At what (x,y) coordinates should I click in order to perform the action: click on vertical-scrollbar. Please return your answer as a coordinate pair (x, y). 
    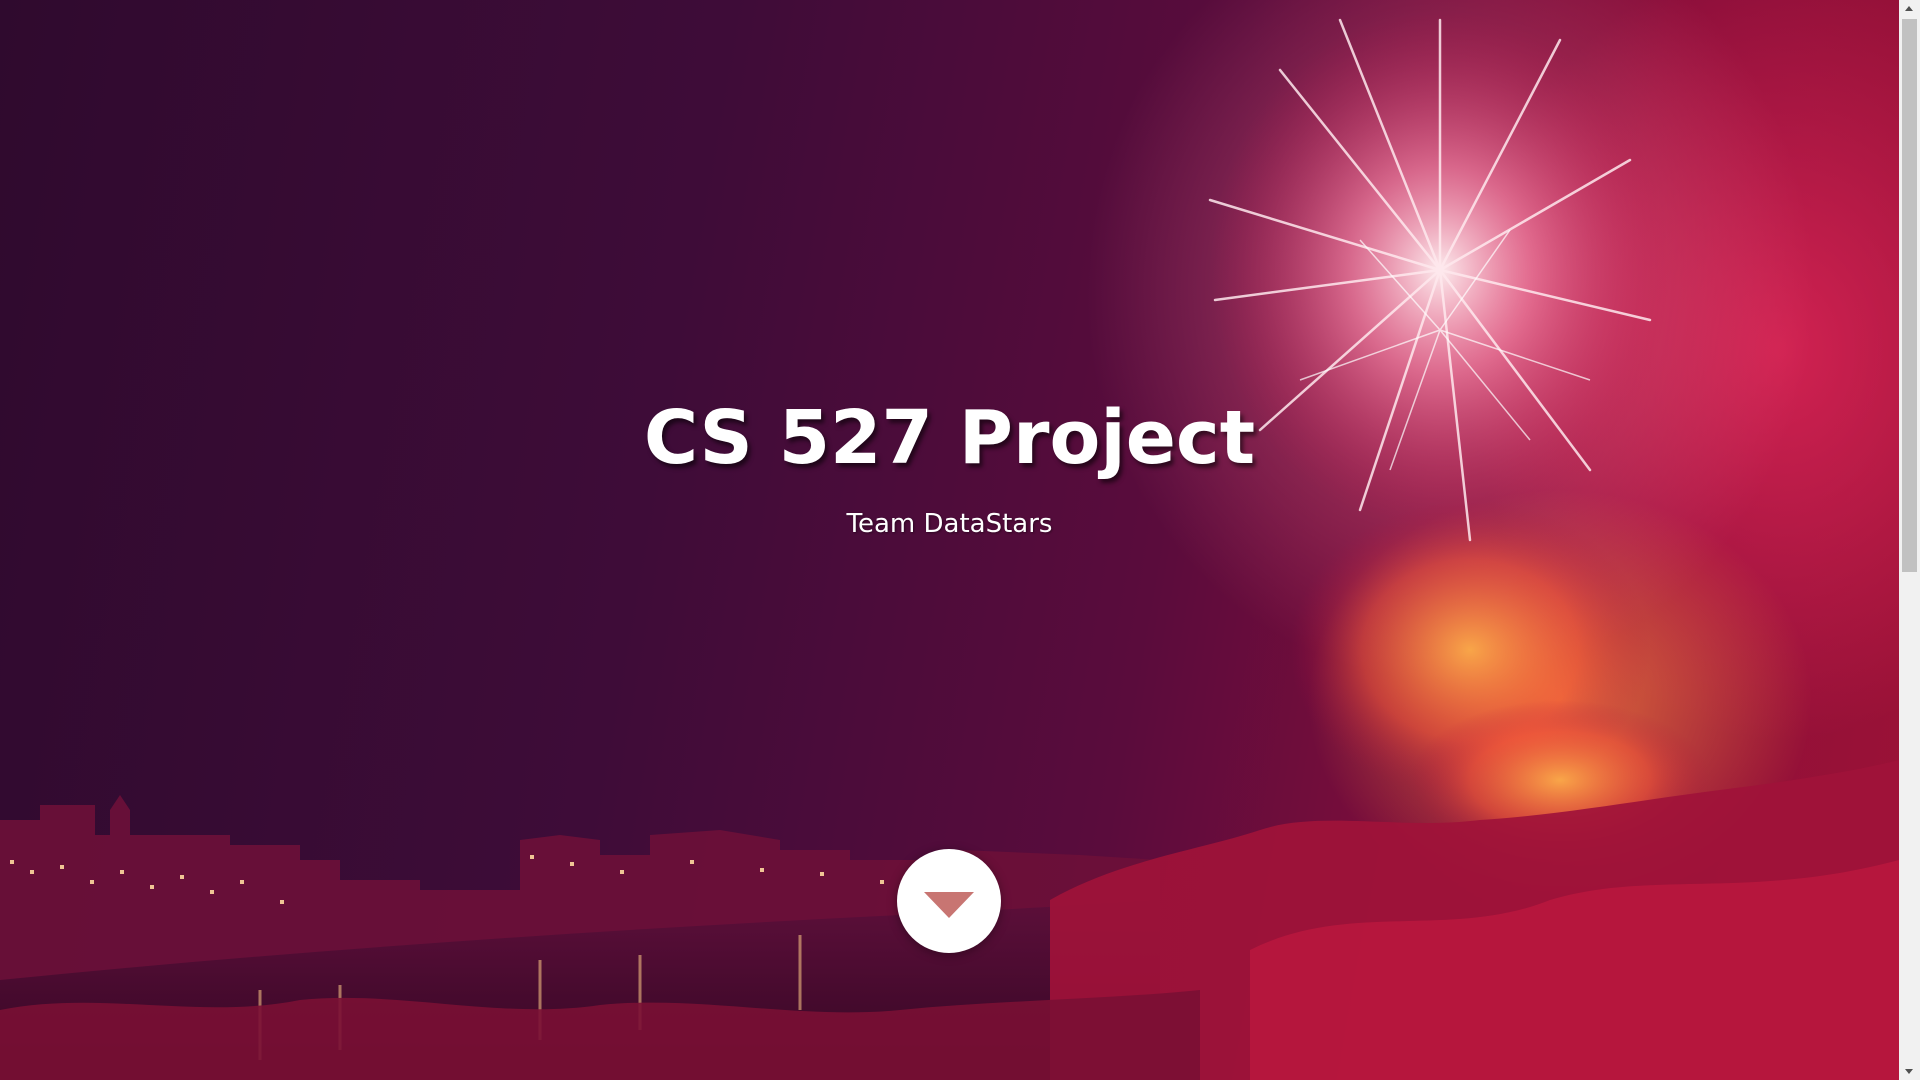
    Looking at the image, I should click on (1909, 540).